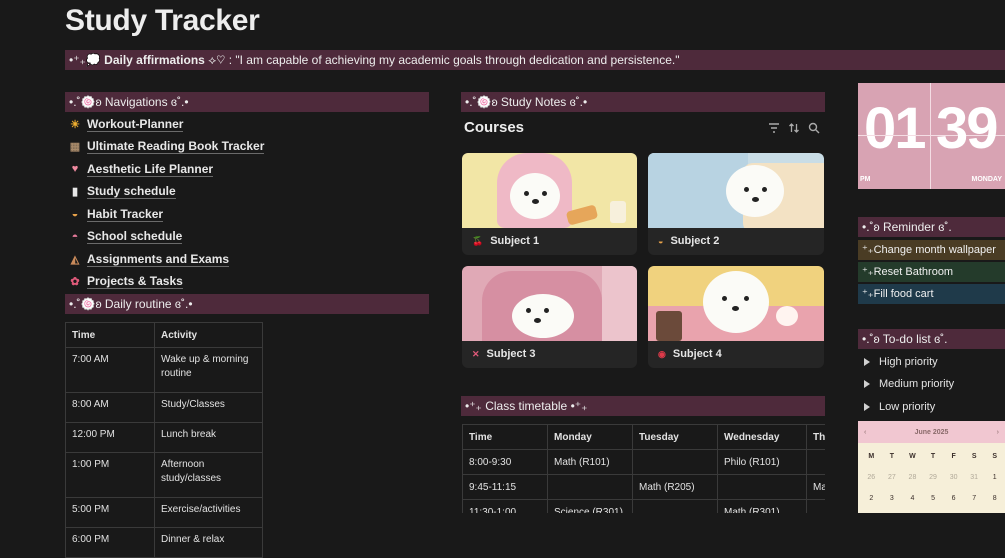  Describe the element at coordinates (892, 477) in the screenshot. I see `calendar-day: 27` at that location.